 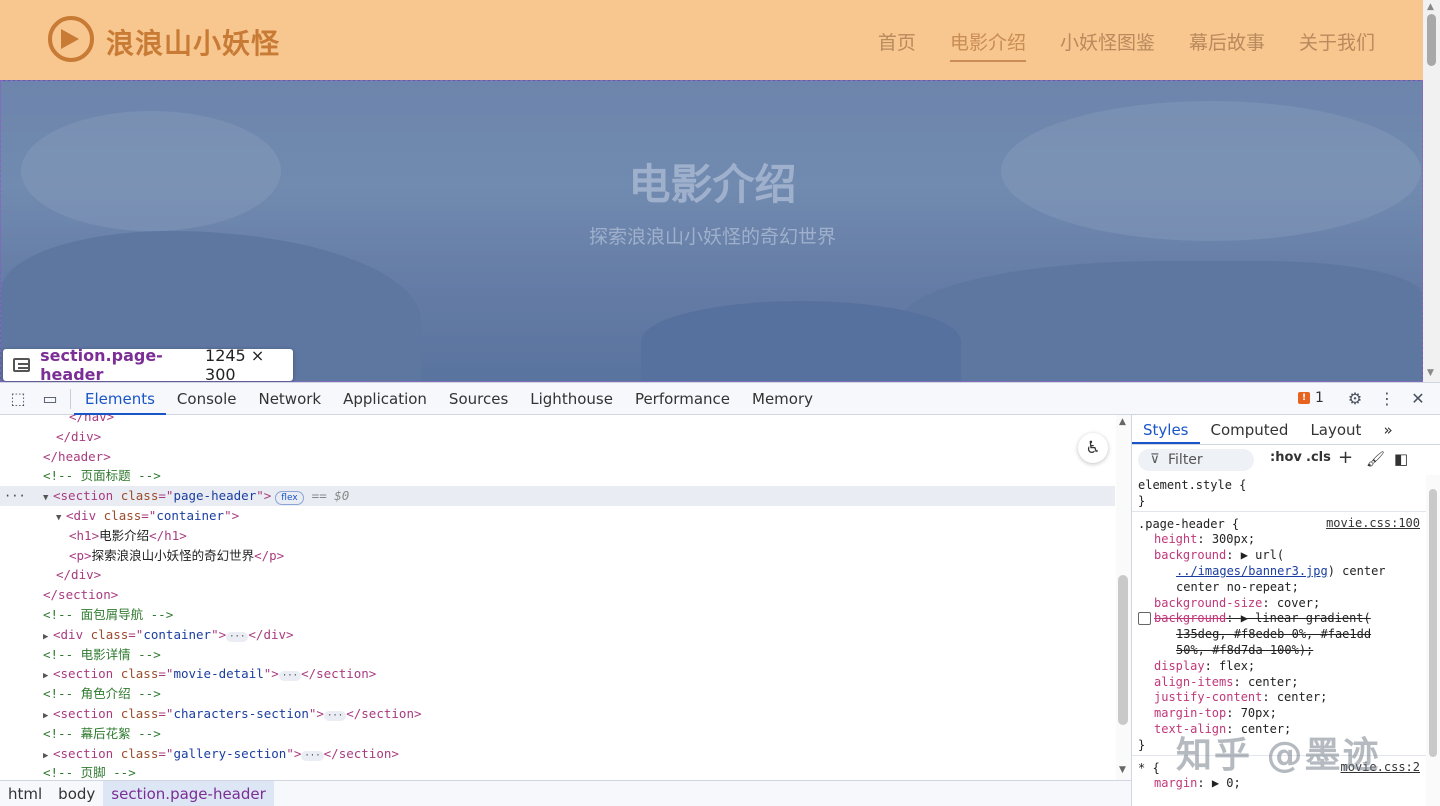 I want to click on inspect-element-icon: ⬚, so click(x=18, y=399).